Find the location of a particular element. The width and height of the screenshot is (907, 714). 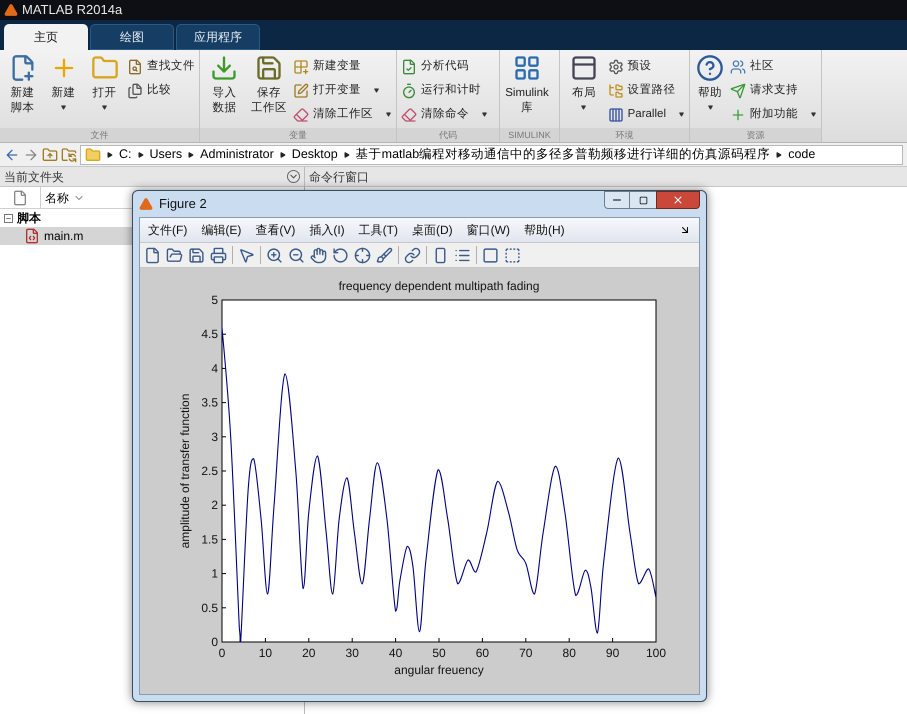

x-tick-label: 70 is located at coordinates (526, 653).